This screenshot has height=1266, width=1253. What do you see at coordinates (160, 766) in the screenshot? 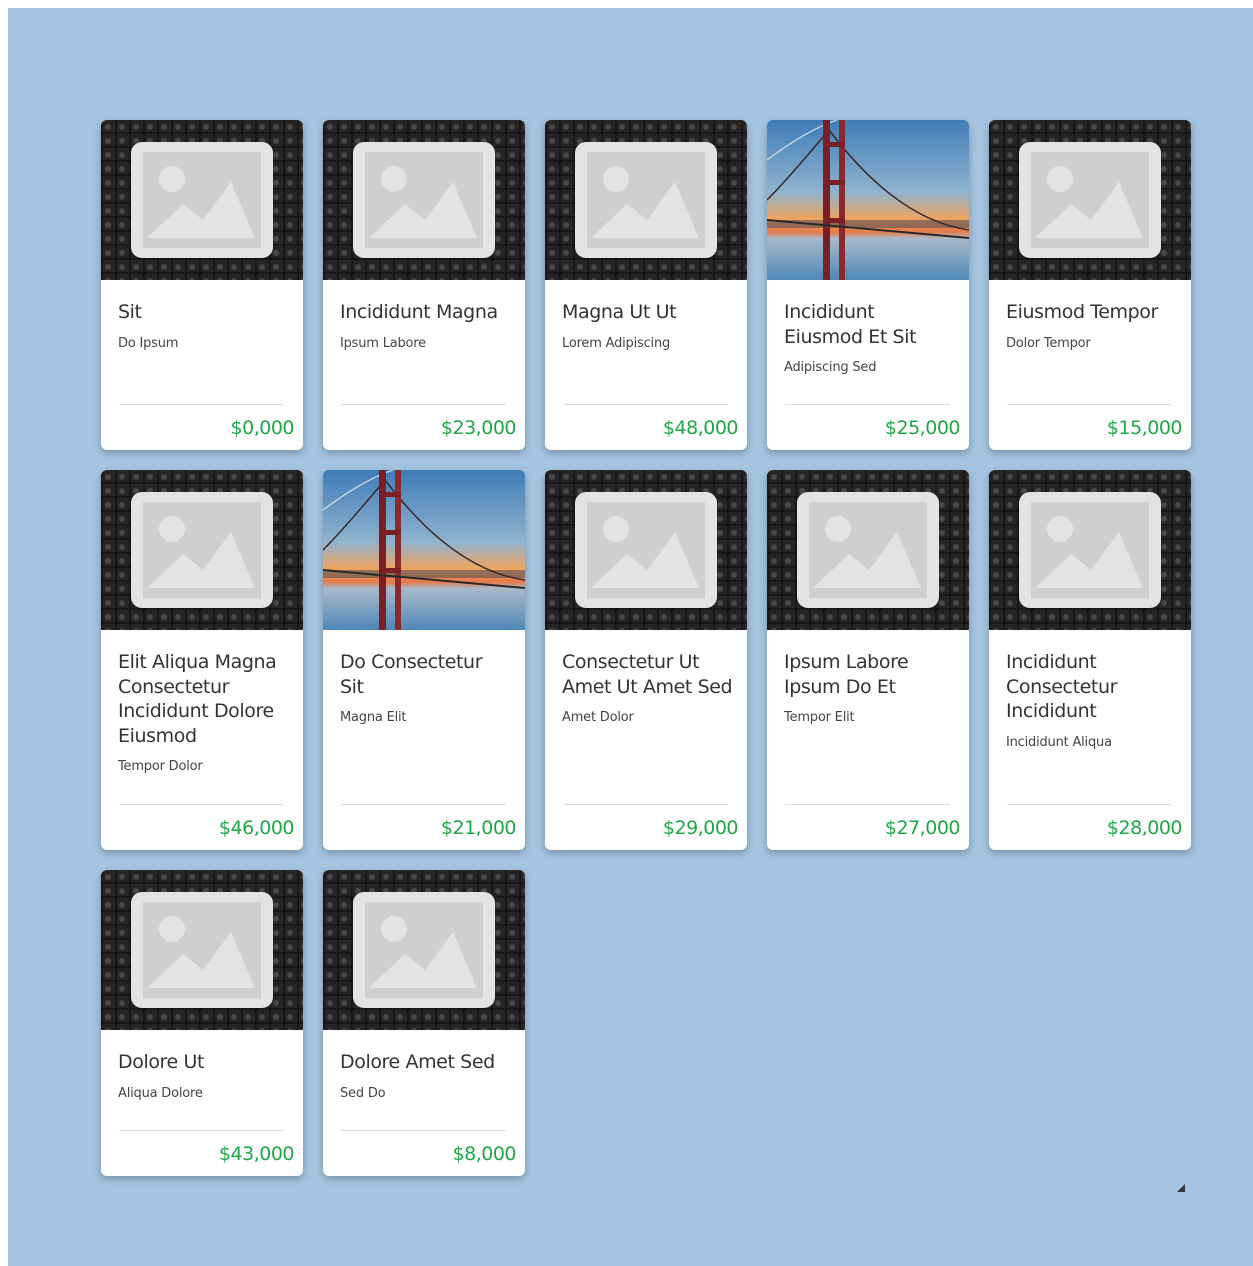
I see `card-subtitle: Tempor Dolor` at bounding box center [160, 766].